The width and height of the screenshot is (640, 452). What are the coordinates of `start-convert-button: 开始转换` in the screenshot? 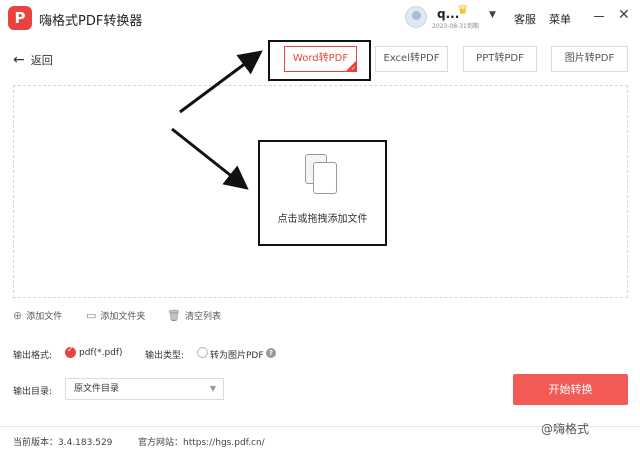 It's located at (570, 389).